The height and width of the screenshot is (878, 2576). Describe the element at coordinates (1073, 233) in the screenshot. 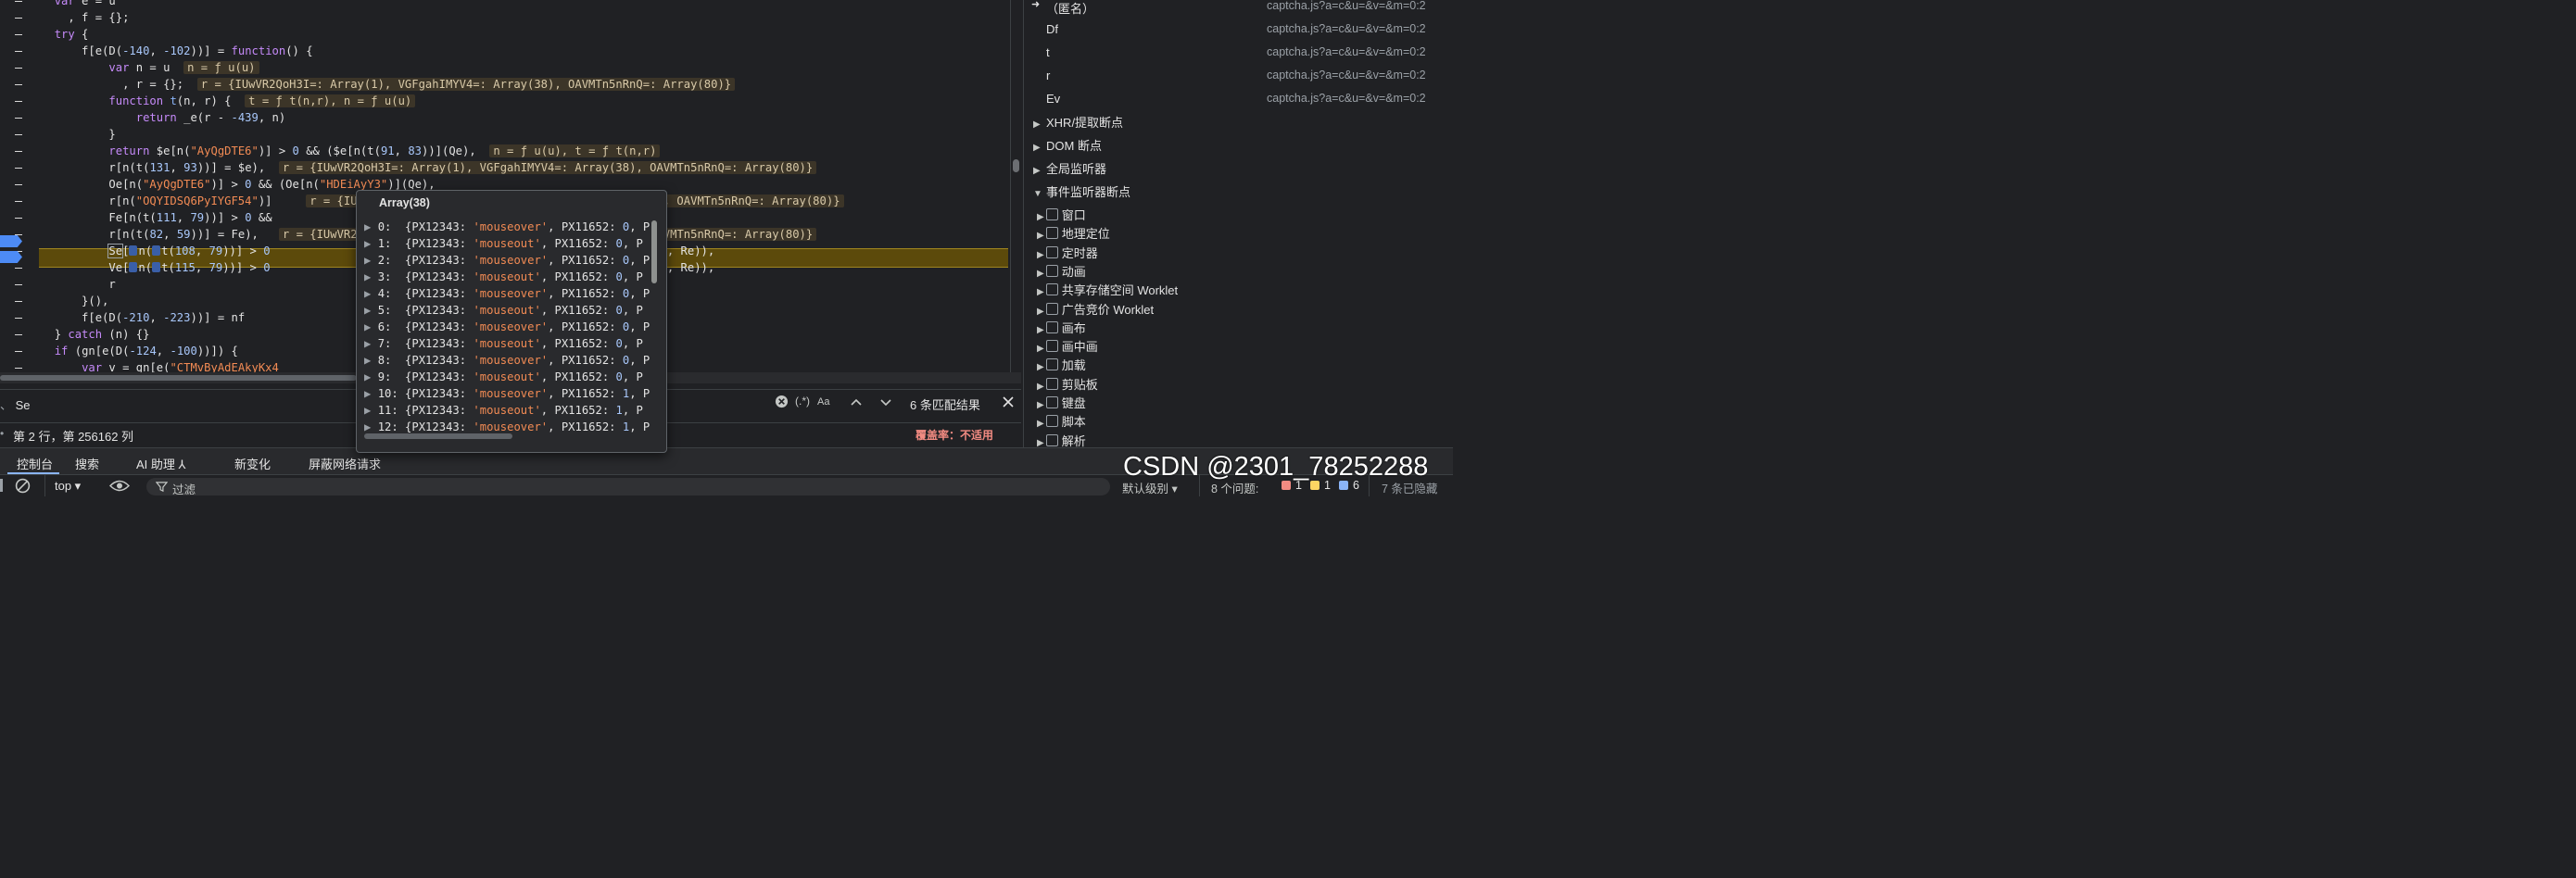

I see `event-category-item: ▶ 地理定位` at that location.